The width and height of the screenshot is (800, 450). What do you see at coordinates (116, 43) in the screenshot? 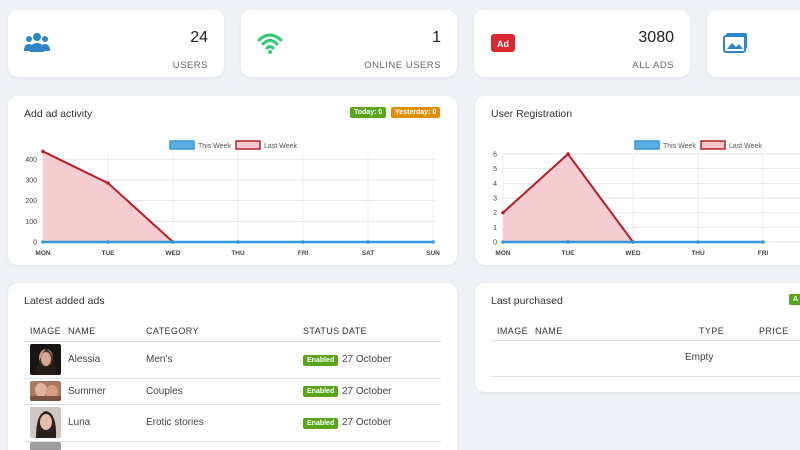
I see `stat-card-users: 24 USERS` at bounding box center [116, 43].